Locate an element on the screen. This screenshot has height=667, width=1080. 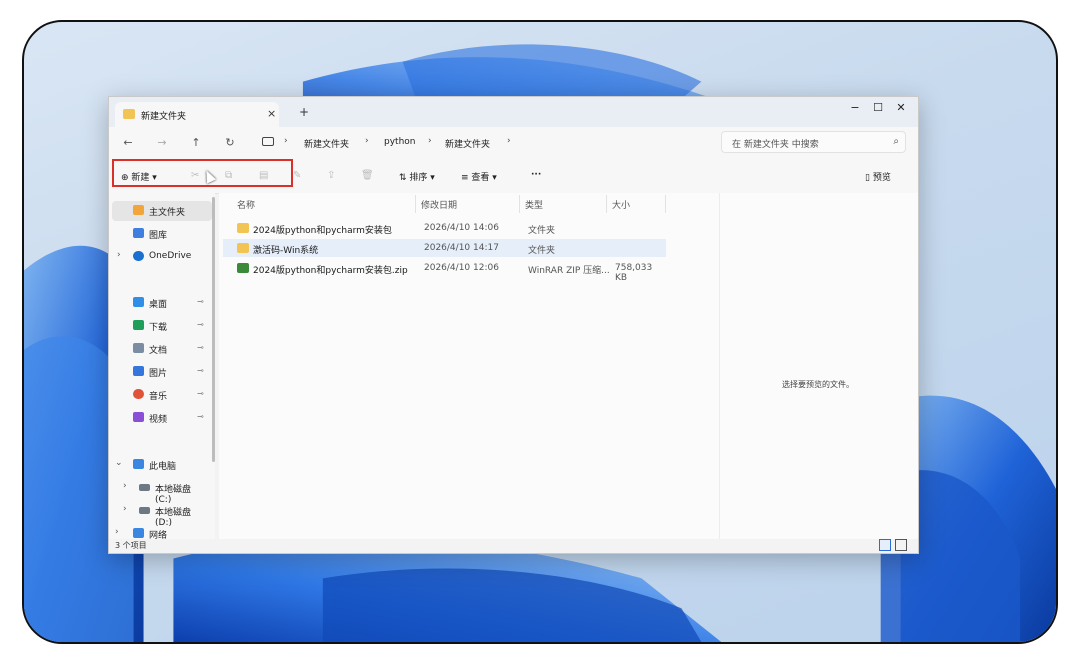
minimize-button: − is located at coordinates (855, 107).